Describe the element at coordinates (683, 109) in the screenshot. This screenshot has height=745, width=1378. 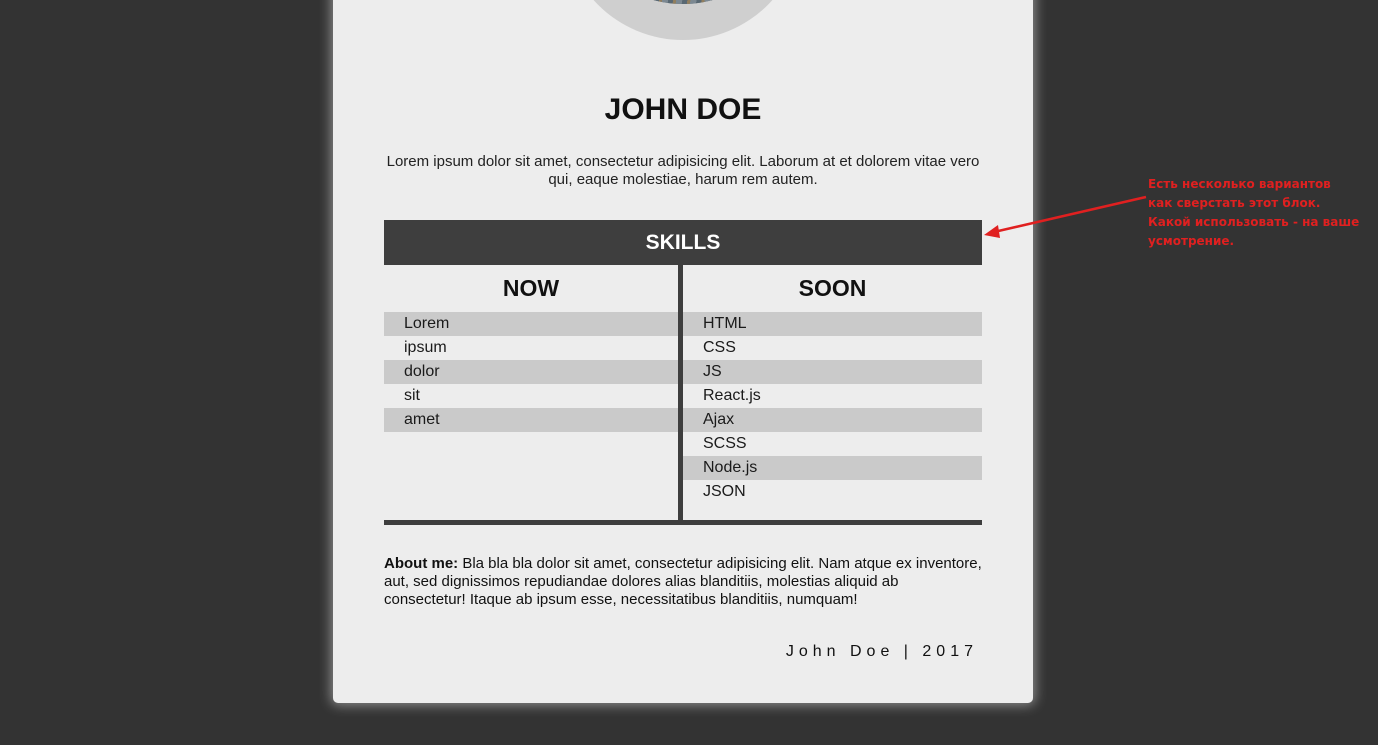
I see `page-title: JOHN DOE` at that location.